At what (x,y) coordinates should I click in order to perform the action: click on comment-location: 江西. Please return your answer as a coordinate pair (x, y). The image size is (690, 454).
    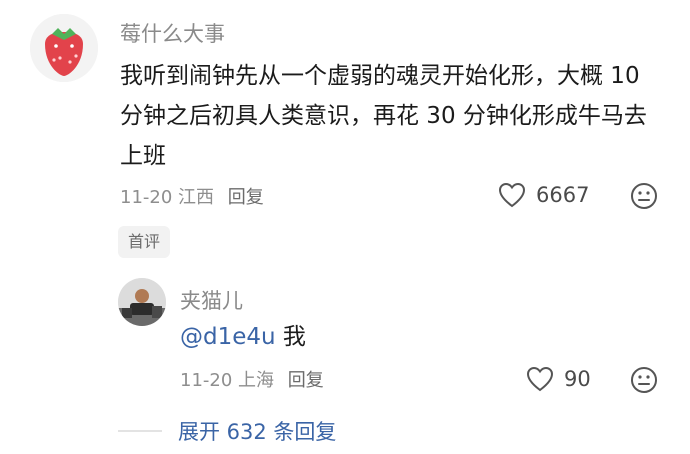
    Looking at the image, I should click on (196, 197).